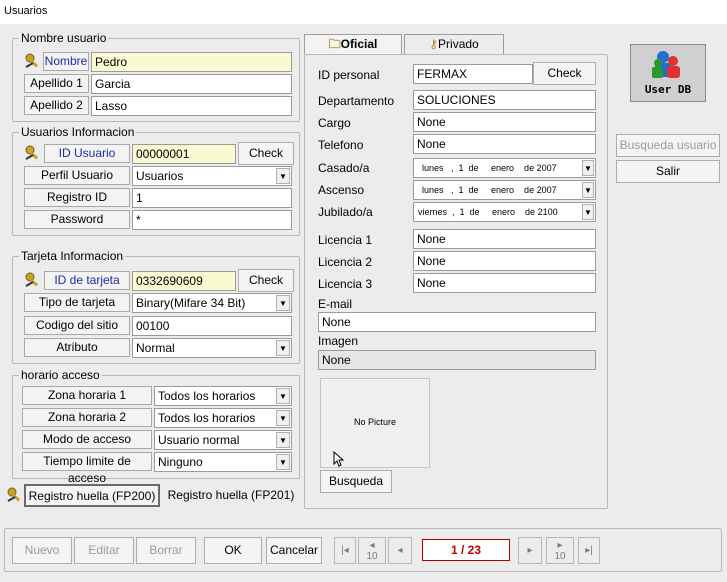 Image resolution: width=727 pixels, height=582 pixels. What do you see at coordinates (564, 73) in the screenshot?
I see `check-personal-button: Check` at bounding box center [564, 73].